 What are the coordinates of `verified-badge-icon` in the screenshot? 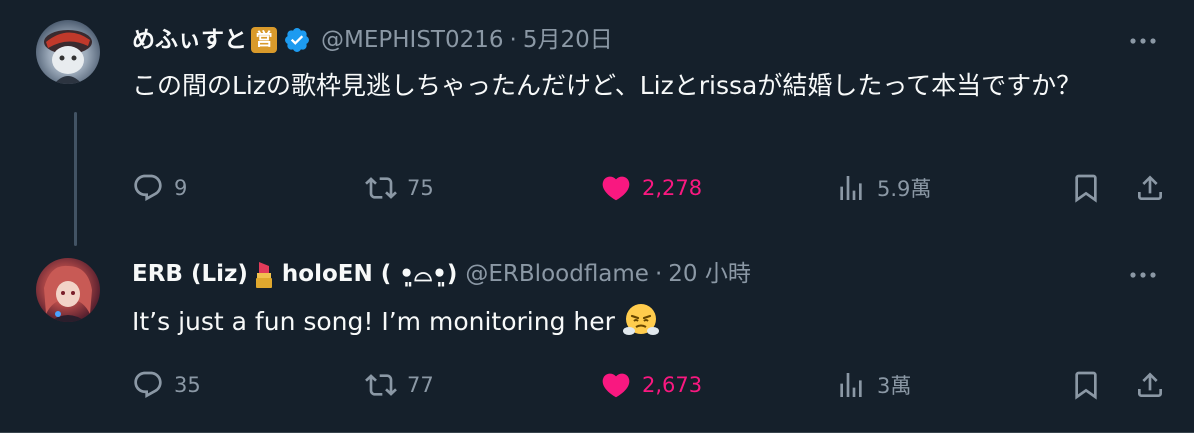 It's located at (297, 40).